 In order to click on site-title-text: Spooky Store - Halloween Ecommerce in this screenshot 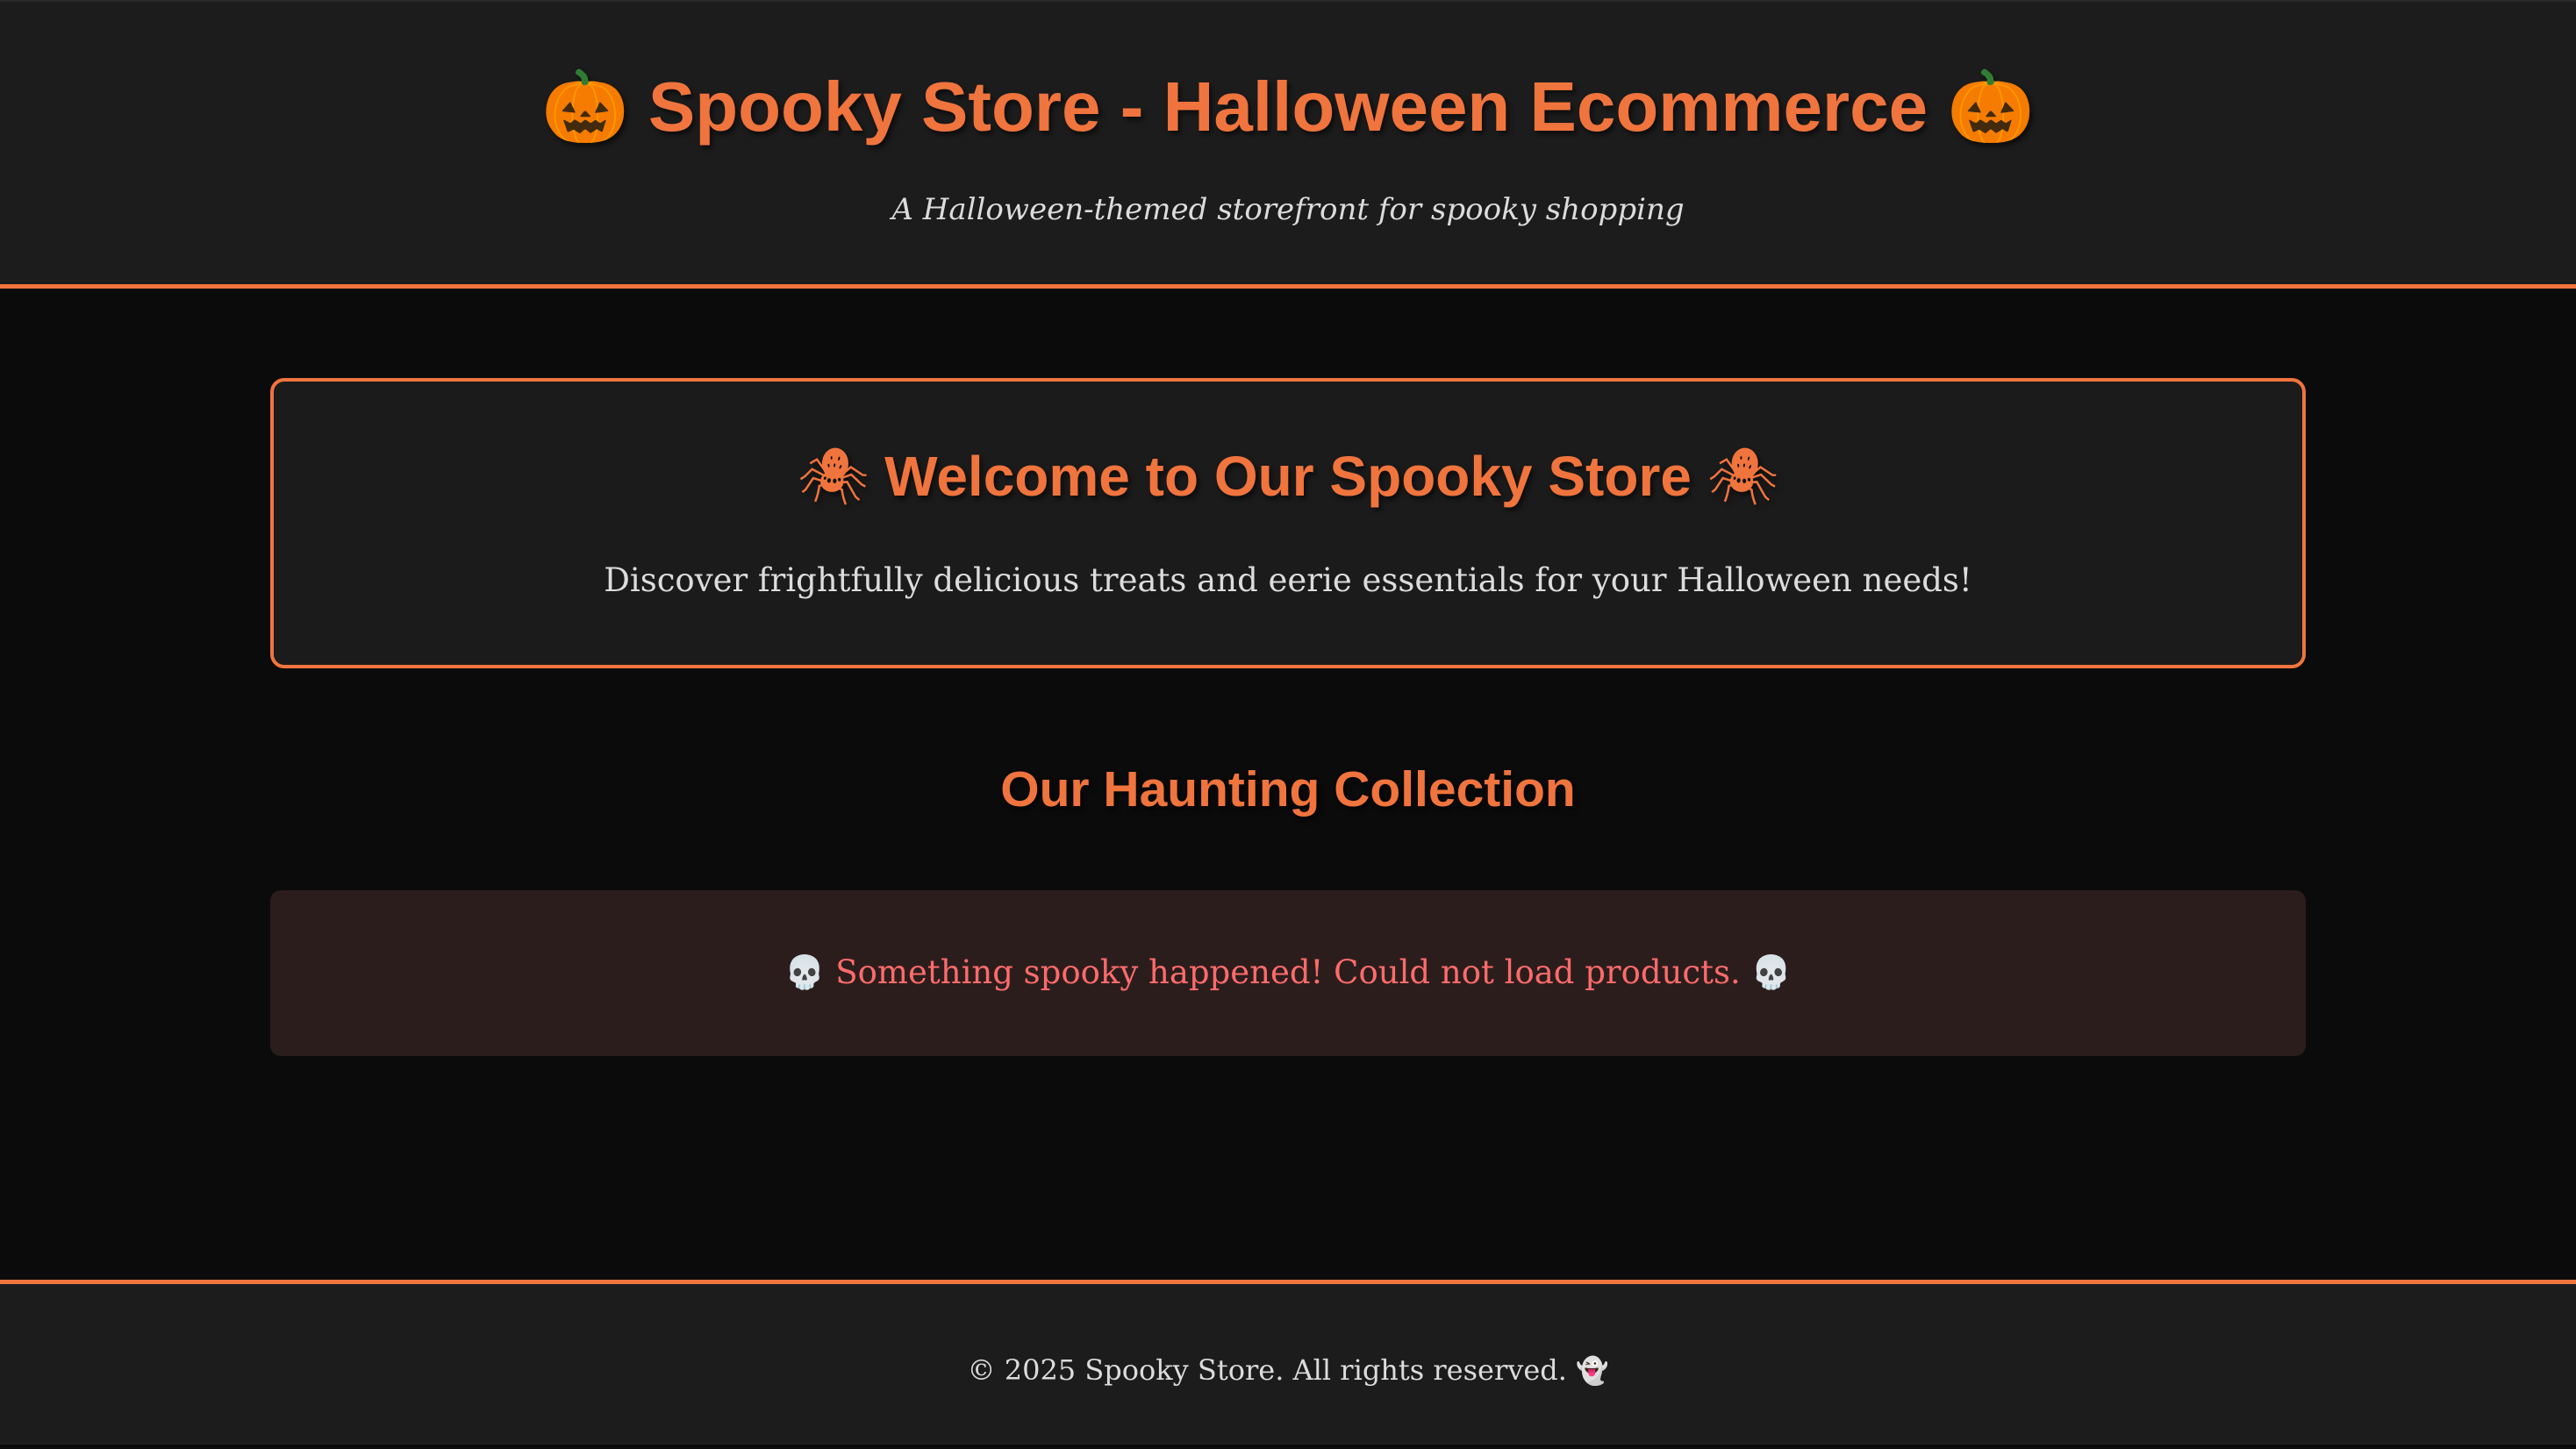, I will do `click(1288, 107)`.